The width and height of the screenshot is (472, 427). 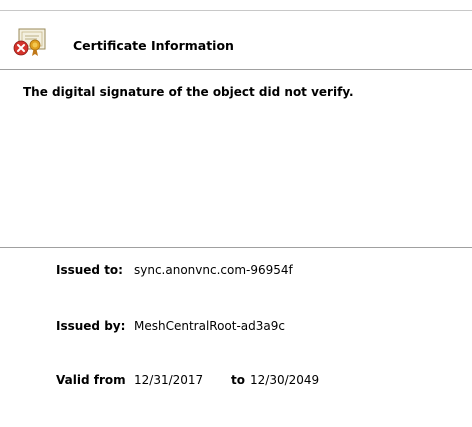 I want to click on certificate-error-icon, so click(x=29, y=42).